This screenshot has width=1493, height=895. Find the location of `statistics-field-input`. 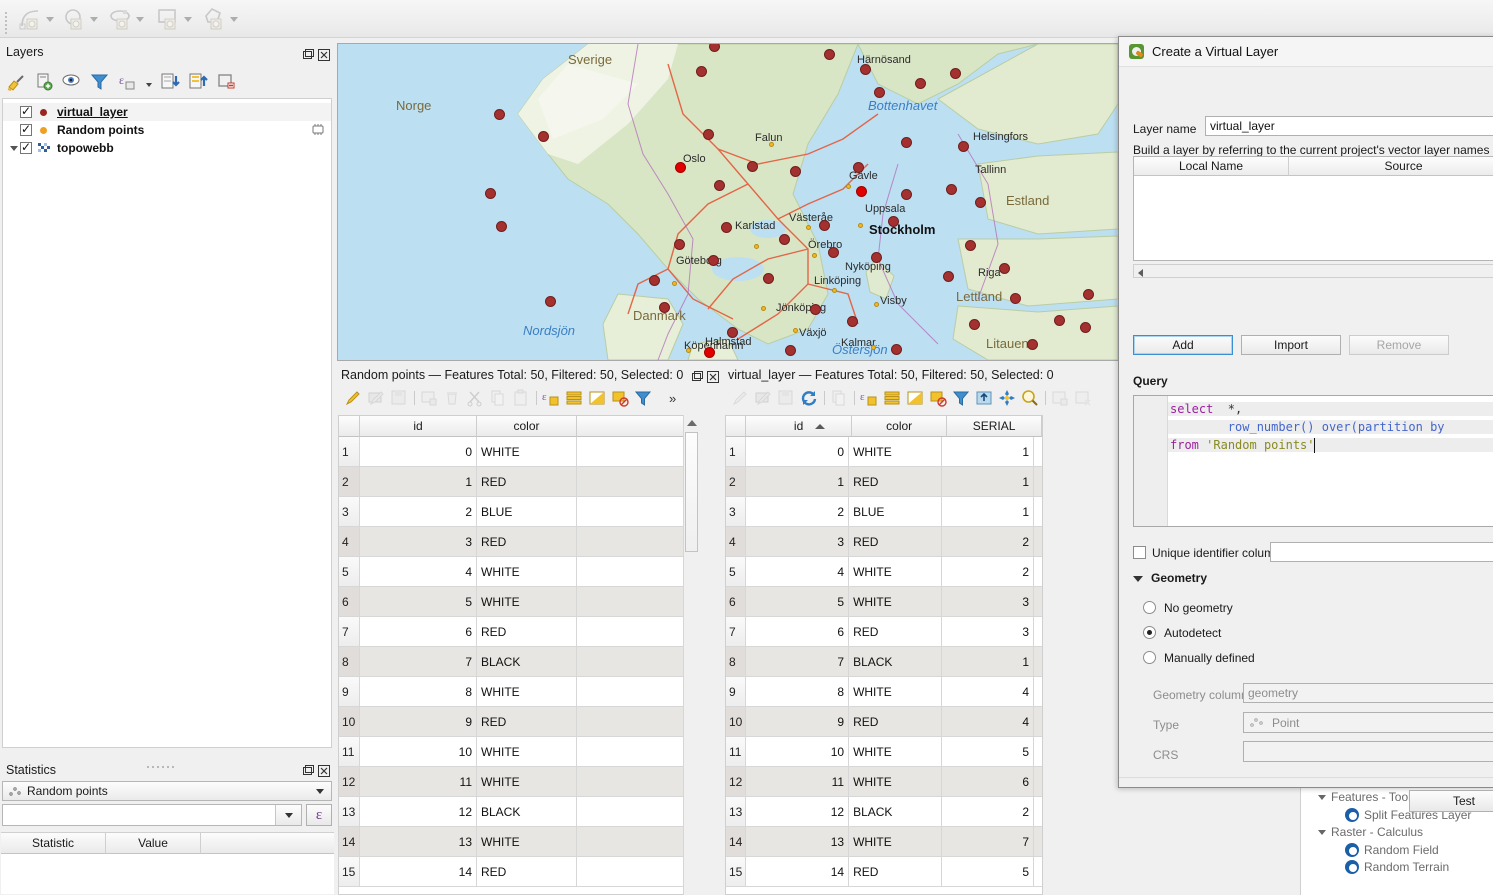

statistics-field-input is located at coordinates (152, 815).